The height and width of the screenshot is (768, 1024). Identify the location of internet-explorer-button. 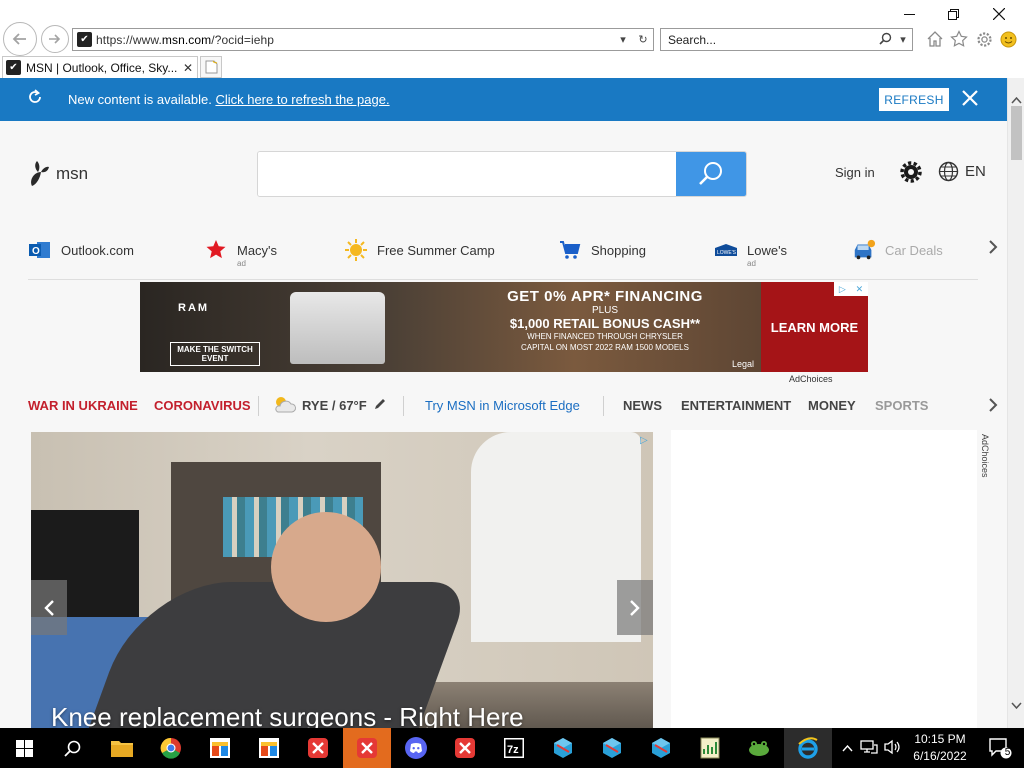
(808, 748).